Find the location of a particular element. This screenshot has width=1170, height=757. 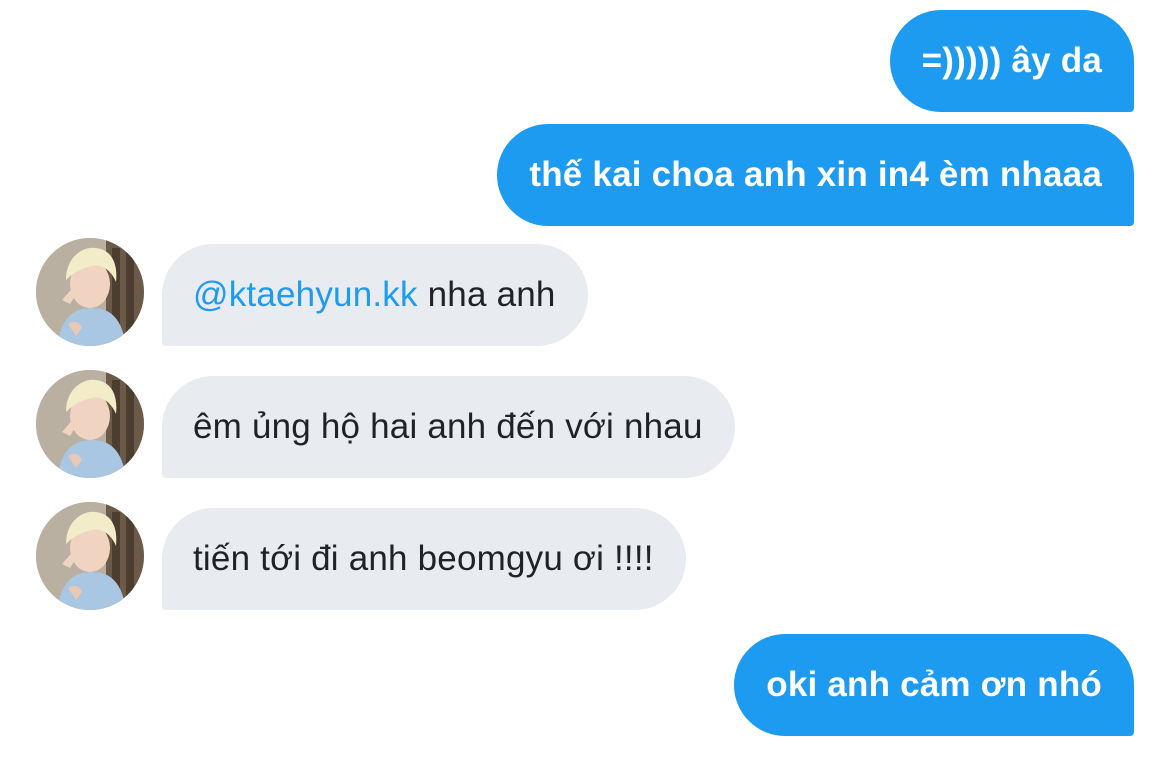

message-text: êm ủng hộ hai anh đến với nhau is located at coordinates (448, 426).